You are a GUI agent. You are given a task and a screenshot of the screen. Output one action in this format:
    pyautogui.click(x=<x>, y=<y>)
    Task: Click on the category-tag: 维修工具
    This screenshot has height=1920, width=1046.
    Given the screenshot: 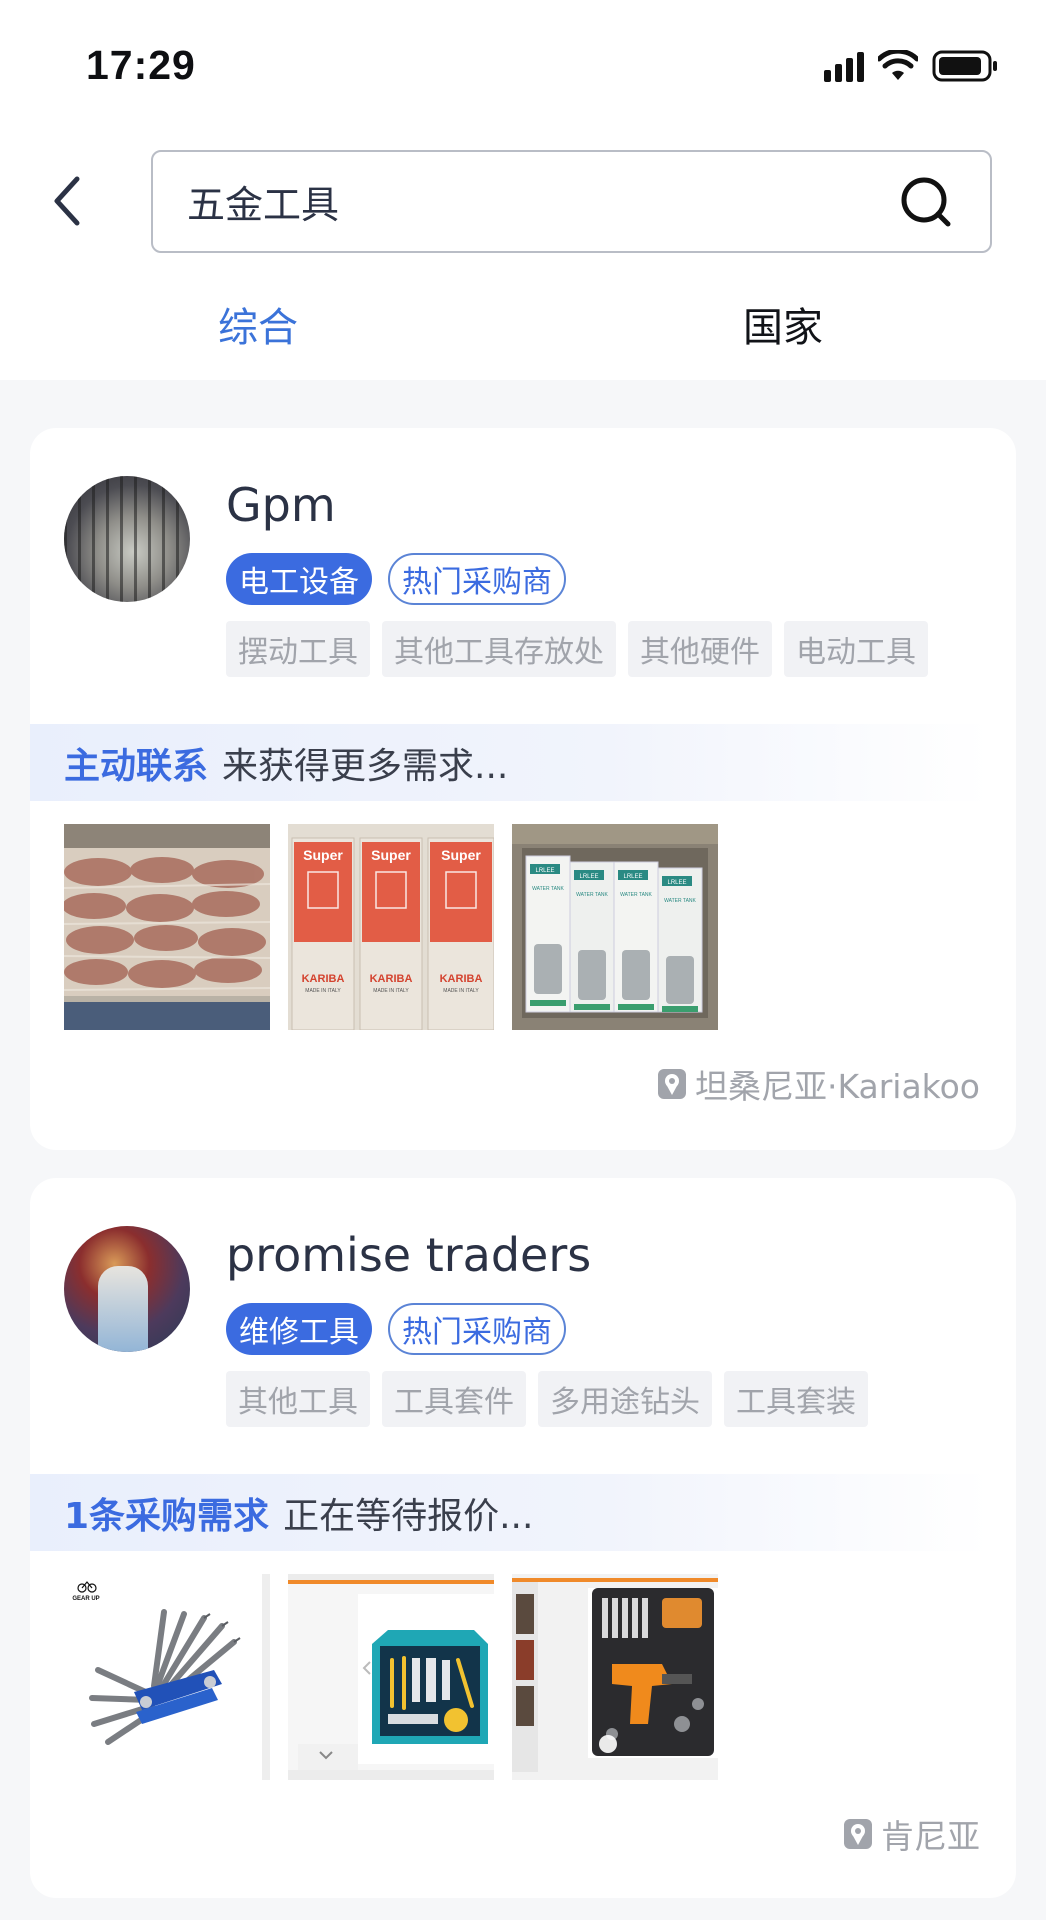 What is the action you would take?
    pyautogui.click(x=299, y=1329)
    